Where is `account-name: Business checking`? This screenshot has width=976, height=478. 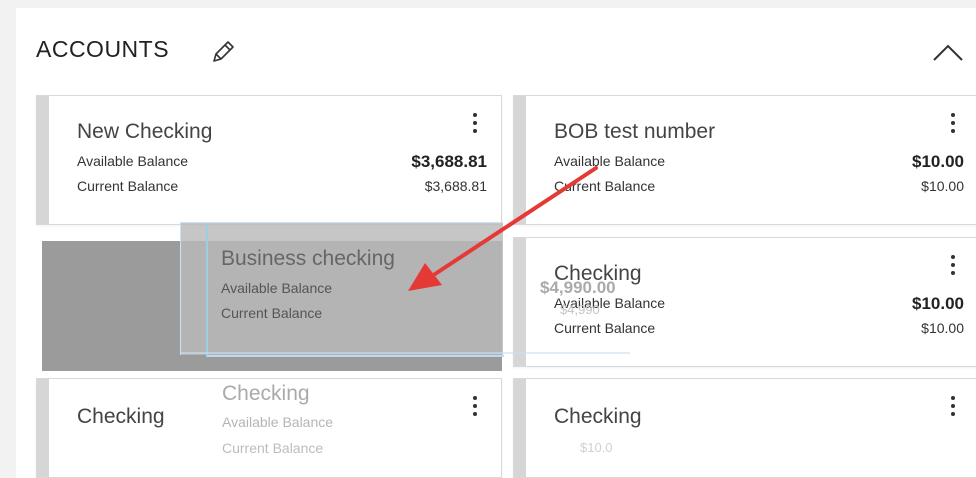
account-name: Business checking is located at coordinates (308, 258).